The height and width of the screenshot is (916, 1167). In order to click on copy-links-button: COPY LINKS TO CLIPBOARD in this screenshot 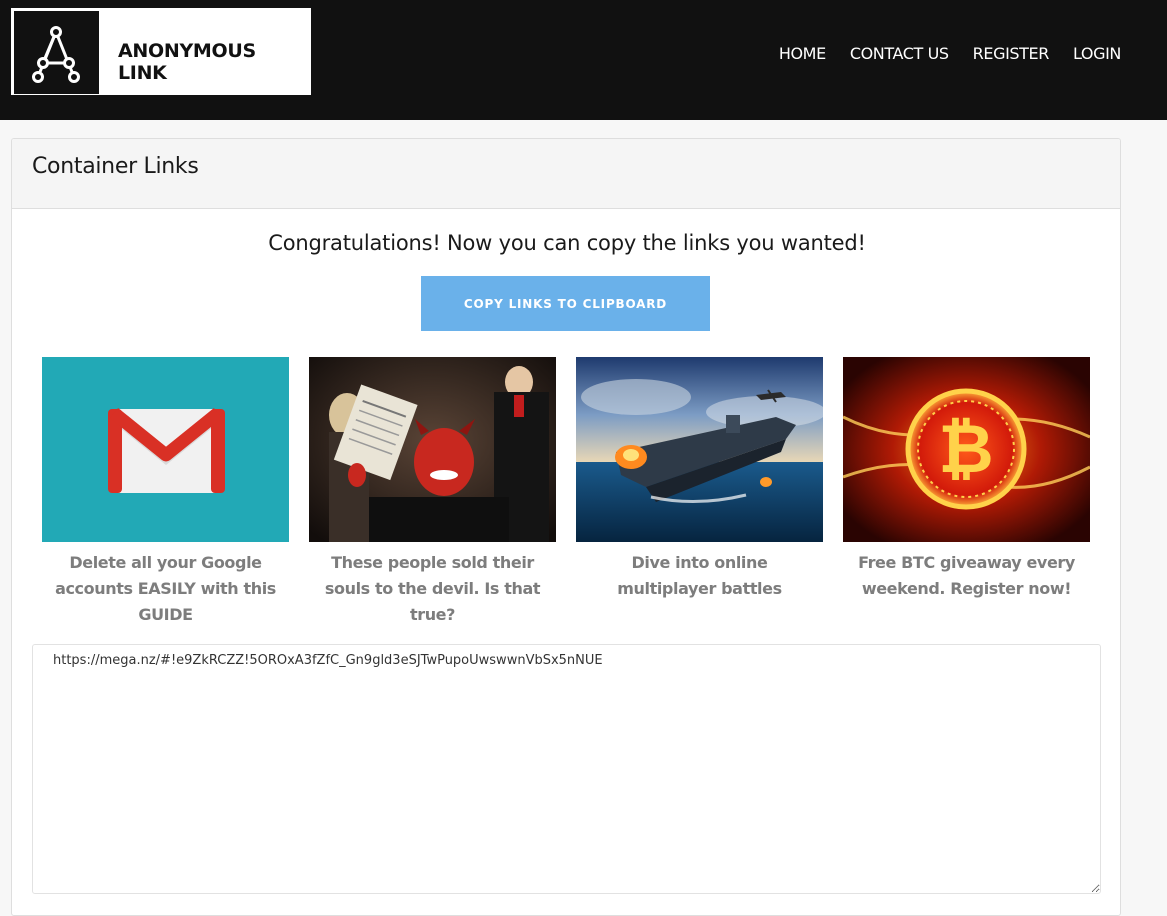, I will do `click(565, 303)`.